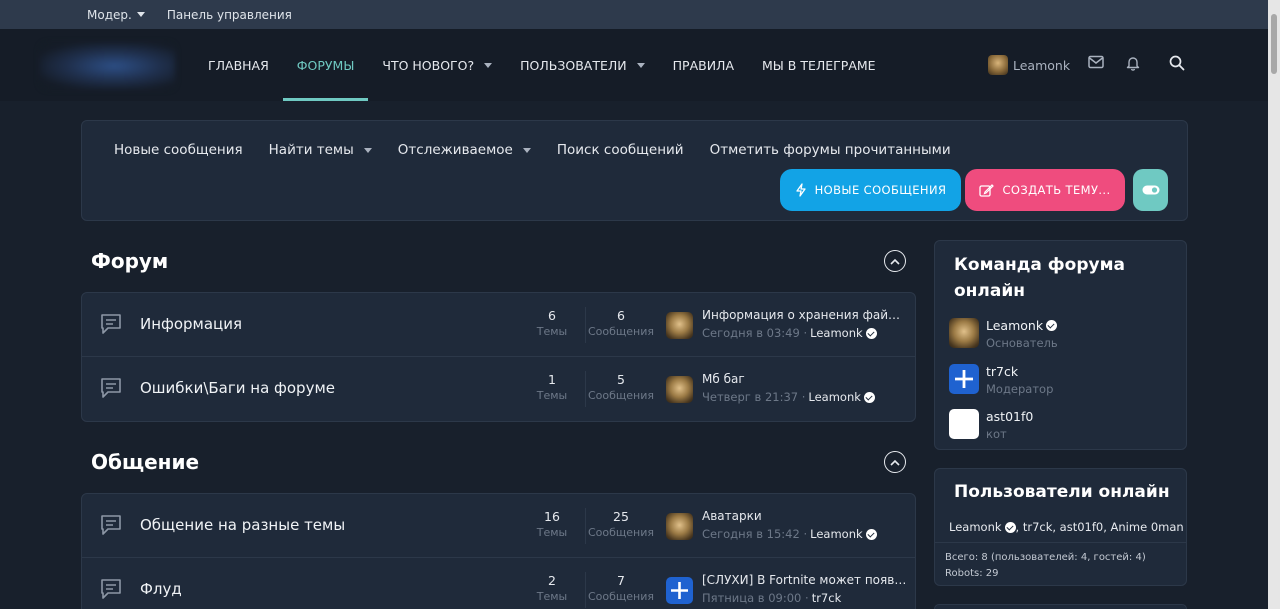 The image size is (1280, 609). Describe the element at coordinates (320, 150) in the screenshot. I see `subnav-find-threads: Найти темы` at that location.